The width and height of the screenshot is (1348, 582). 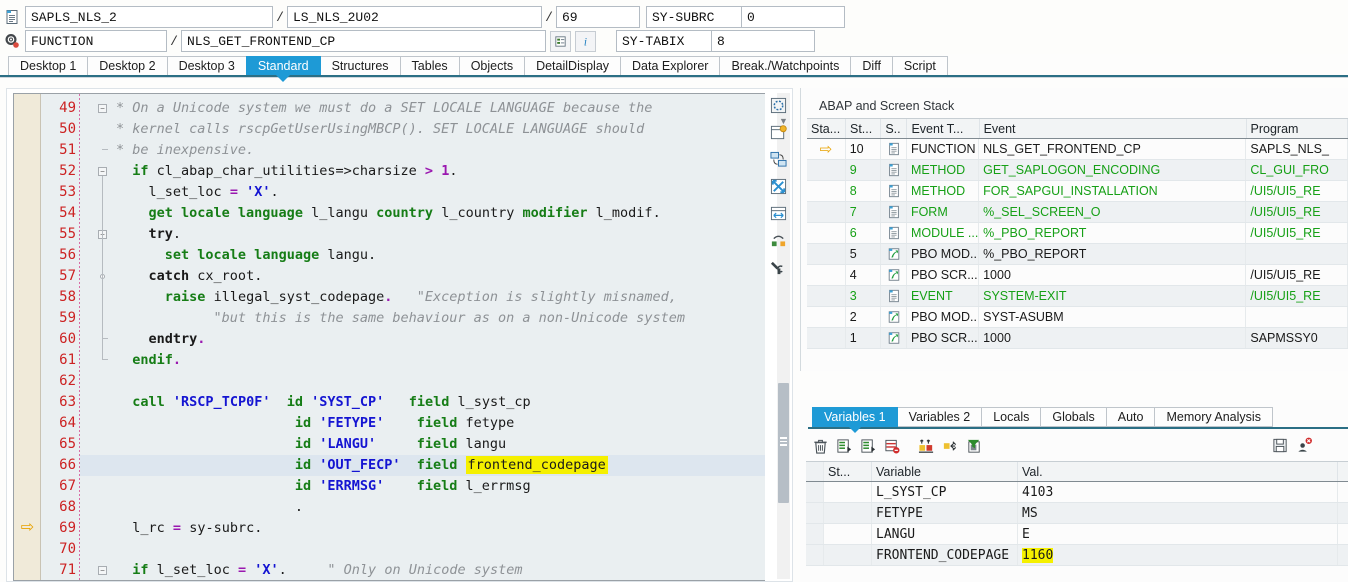 I want to click on code-line: l_set_loc = 'X'., so click(x=197, y=192).